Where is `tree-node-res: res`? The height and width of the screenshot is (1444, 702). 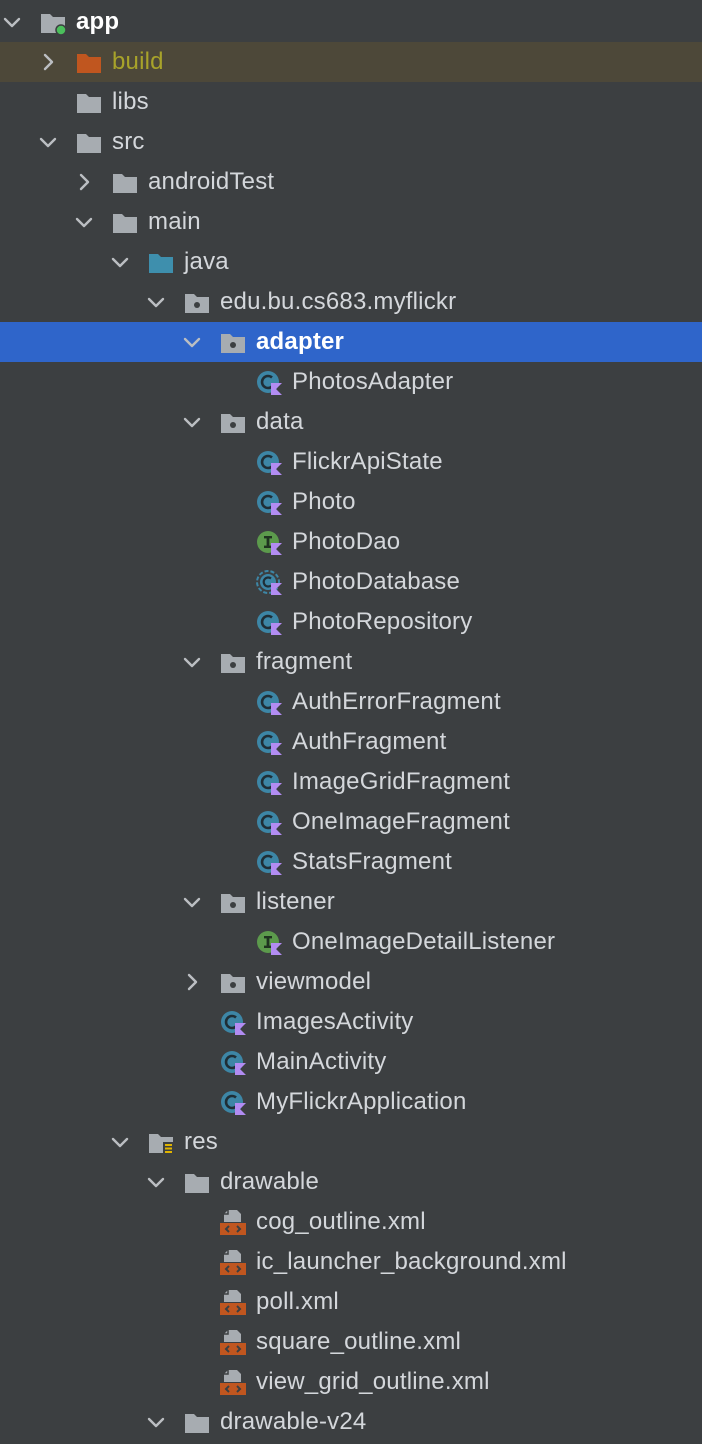 tree-node-res: res is located at coordinates (351, 1142).